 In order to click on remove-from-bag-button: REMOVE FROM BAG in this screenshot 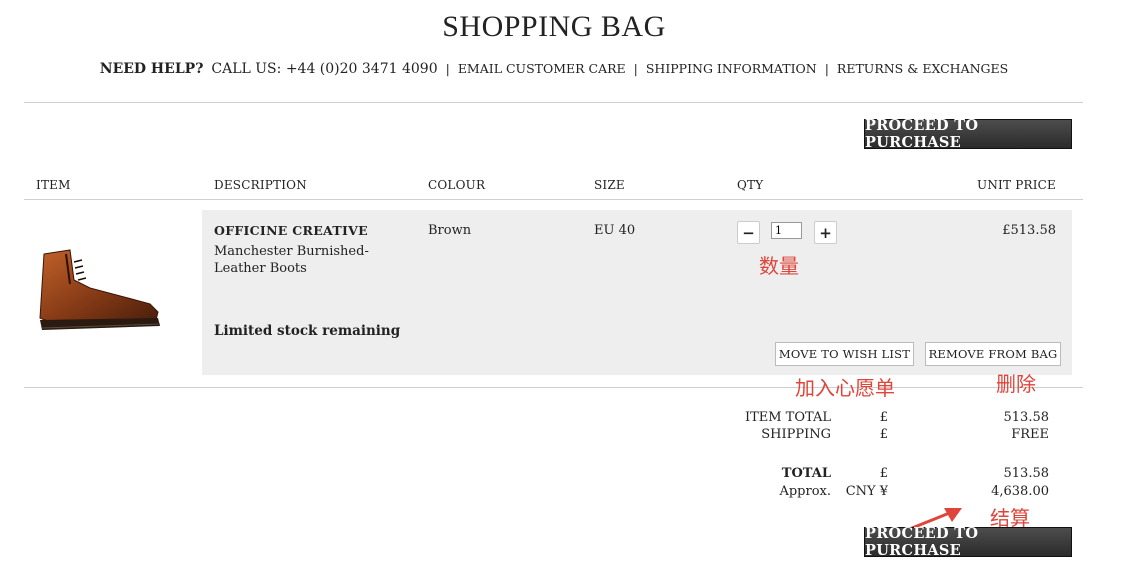, I will do `click(993, 354)`.